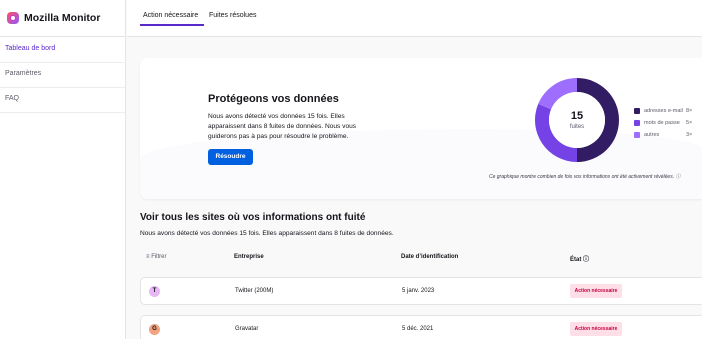 The image size is (702, 339). I want to click on sidebar-item-dashboard: Tableau de bord, so click(63, 50).